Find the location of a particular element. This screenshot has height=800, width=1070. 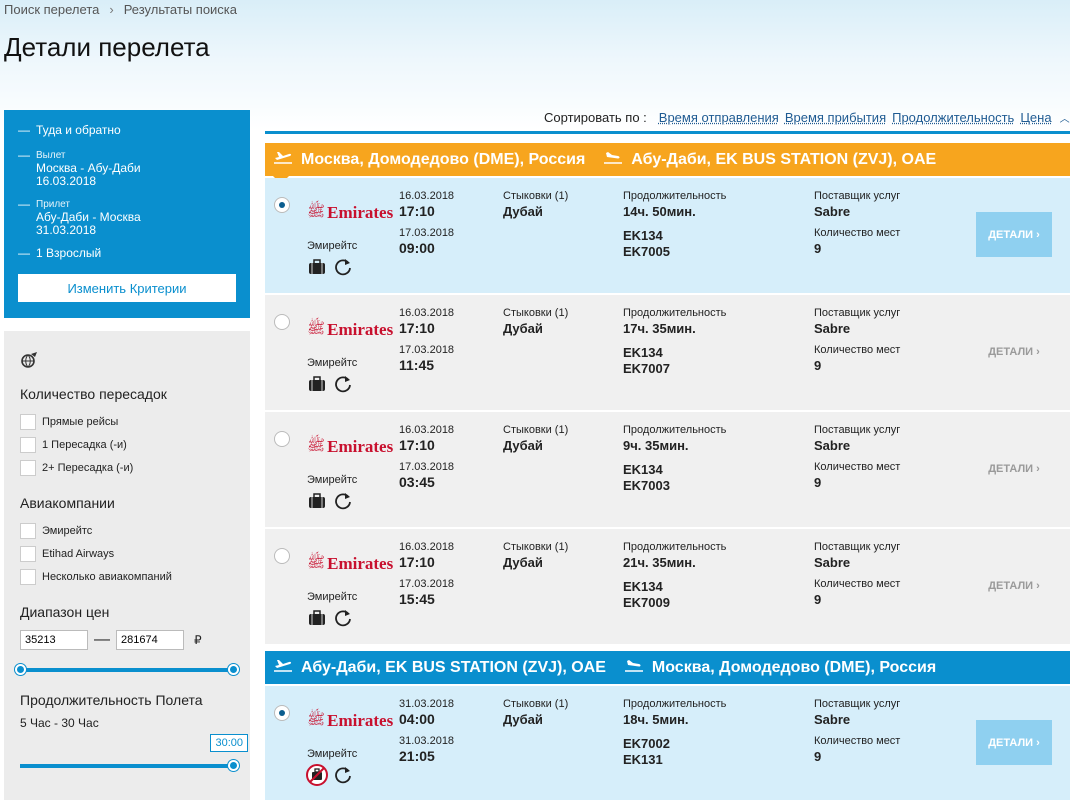

sort-label: Сортировать по : is located at coordinates (595, 117).